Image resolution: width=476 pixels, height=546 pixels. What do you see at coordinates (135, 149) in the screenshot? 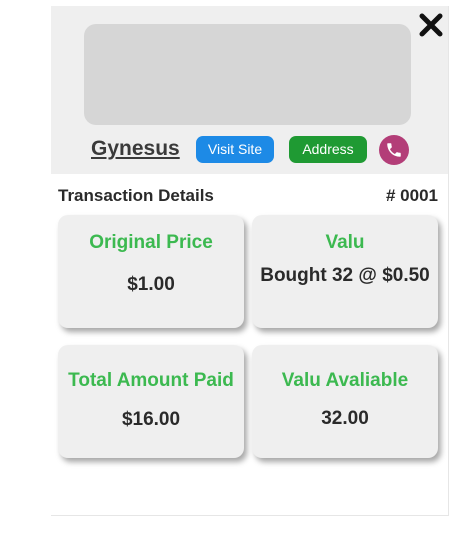
I see `business-name-link: Gynesus` at bounding box center [135, 149].